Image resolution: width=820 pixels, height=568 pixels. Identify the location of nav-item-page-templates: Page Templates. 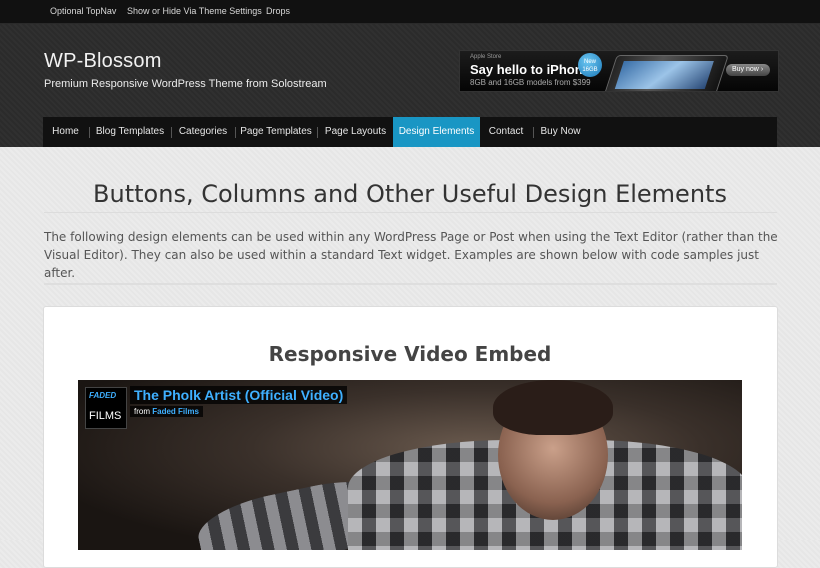
(276, 132).